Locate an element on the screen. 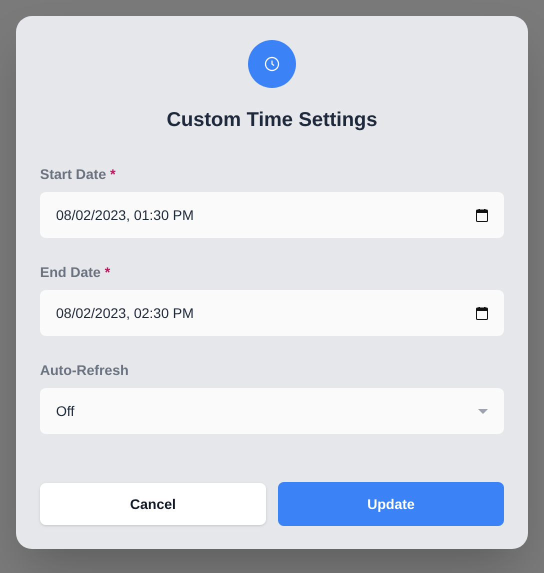  datetime-field: 08/02/2023, 02:30 PM is located at coordinates (272, 313).